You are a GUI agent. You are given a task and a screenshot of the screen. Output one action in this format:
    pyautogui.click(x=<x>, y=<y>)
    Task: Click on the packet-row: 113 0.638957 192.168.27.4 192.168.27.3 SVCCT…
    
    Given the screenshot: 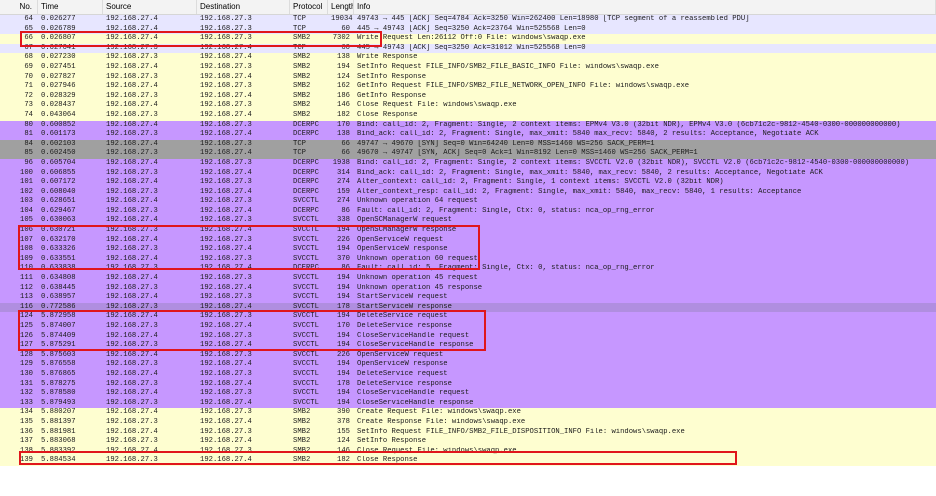 What is the action you would take?
    pyautogui.click(x=468, y=298)
    